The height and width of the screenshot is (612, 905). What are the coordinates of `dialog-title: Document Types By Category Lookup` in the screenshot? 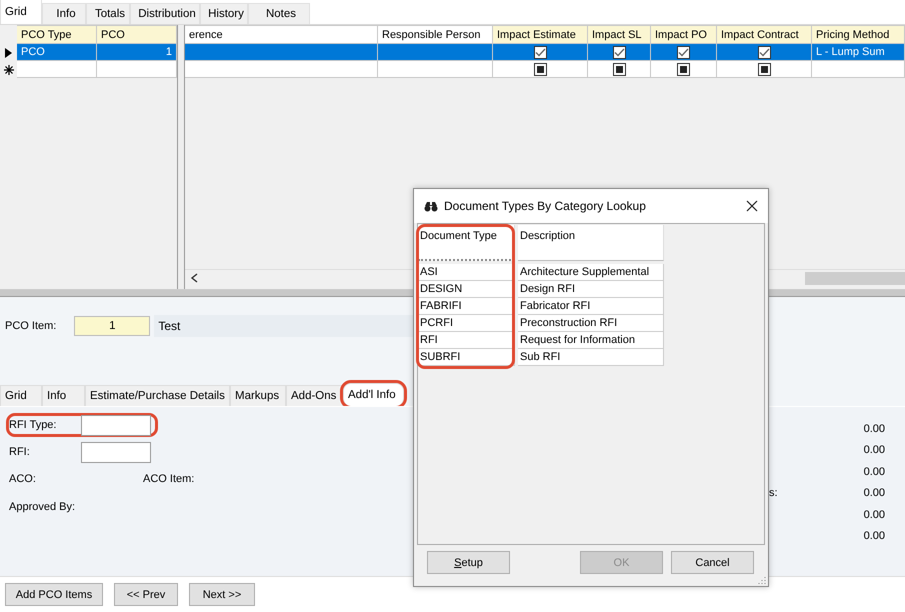 It's located at (545, 206).